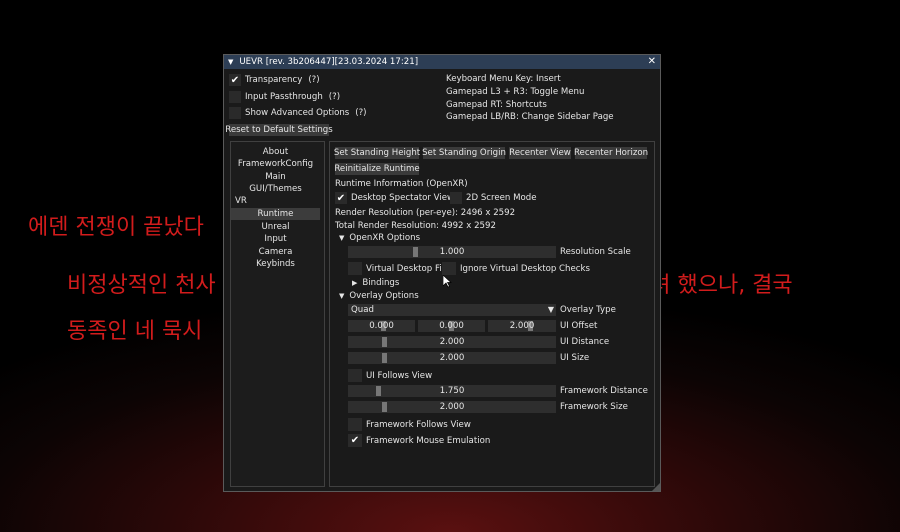 This screenshot has height=532, width=900. Describe the element at coordinates (525, 268) in the screenshot. I see `ignore-vd-checks-label: Ignore Virtual Desktop Checks` at that location.